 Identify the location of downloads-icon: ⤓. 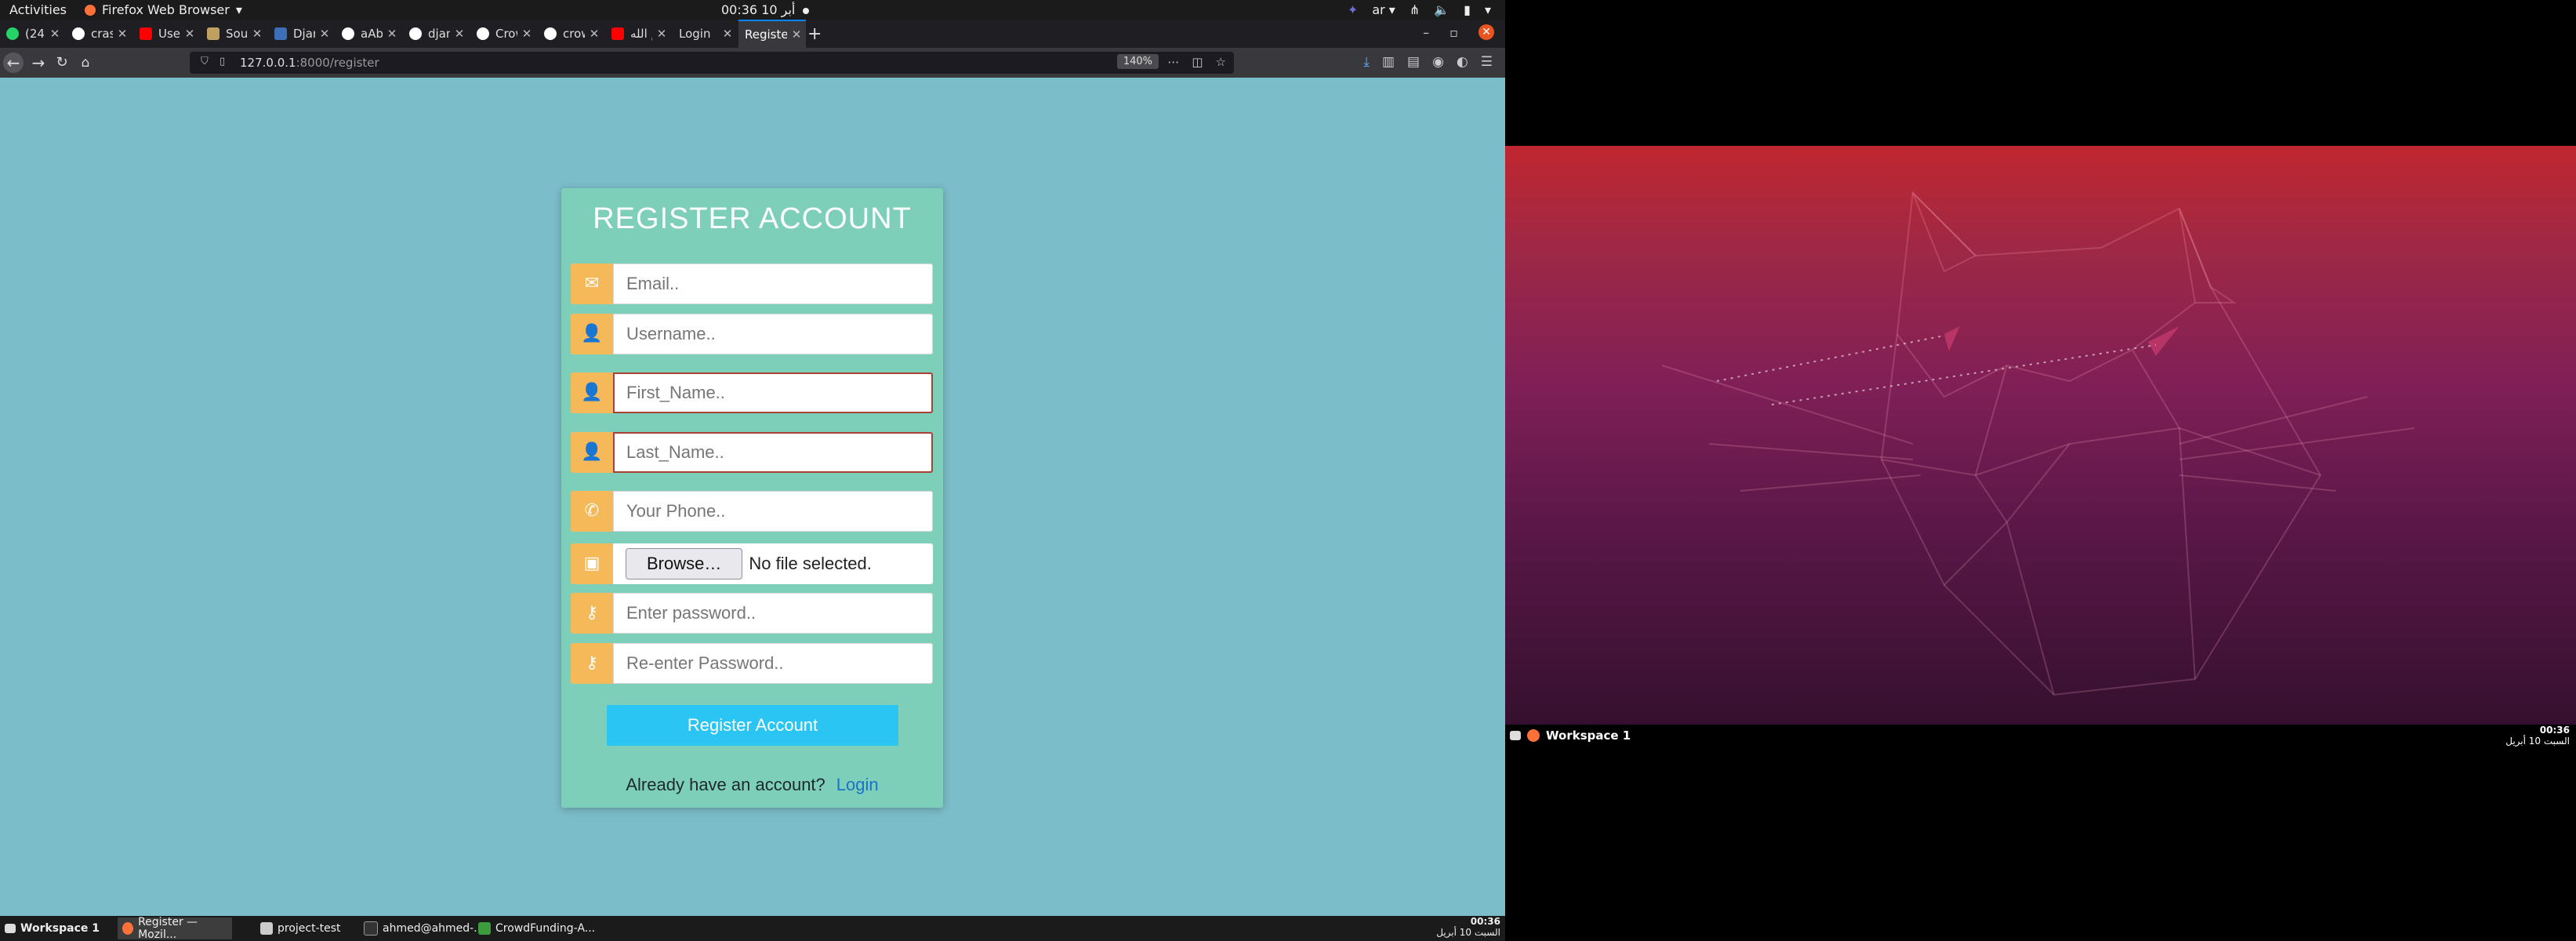
(1367, 62).